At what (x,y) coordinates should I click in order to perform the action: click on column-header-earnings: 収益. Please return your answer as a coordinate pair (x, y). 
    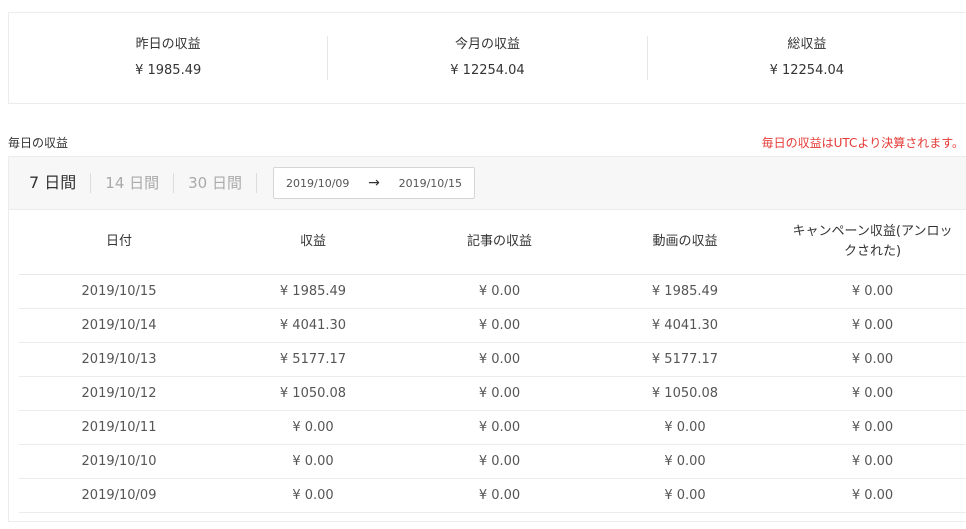
    Looking at the image, I should click on (313, 242).